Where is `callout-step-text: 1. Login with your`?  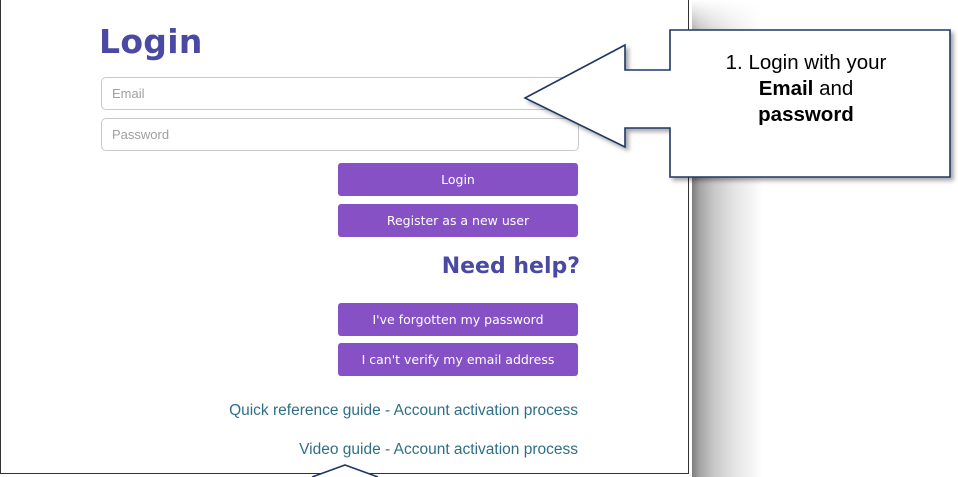 callout-step-text: 1. Login with your is located at coordinates (806, 62).